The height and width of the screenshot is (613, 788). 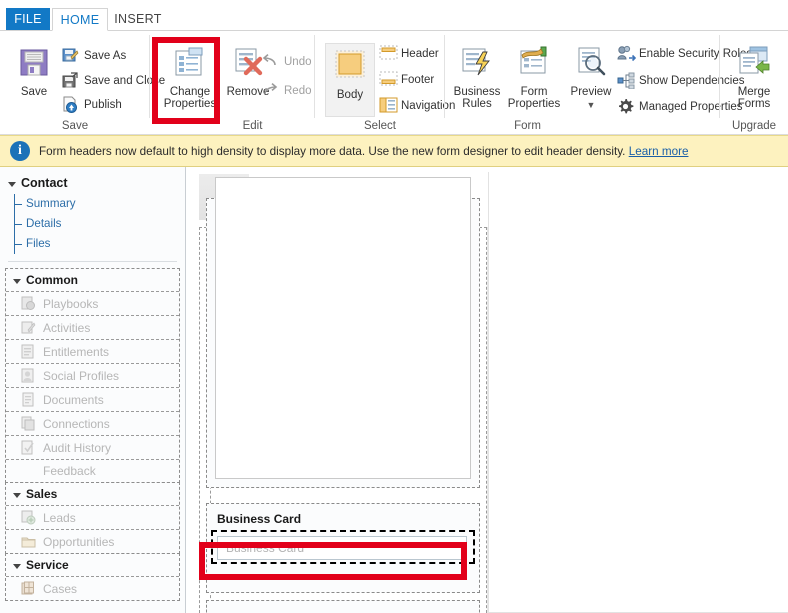 I want to click on sidebar-item-opportunities-label: Opportunities, so click(x=79, y=541).